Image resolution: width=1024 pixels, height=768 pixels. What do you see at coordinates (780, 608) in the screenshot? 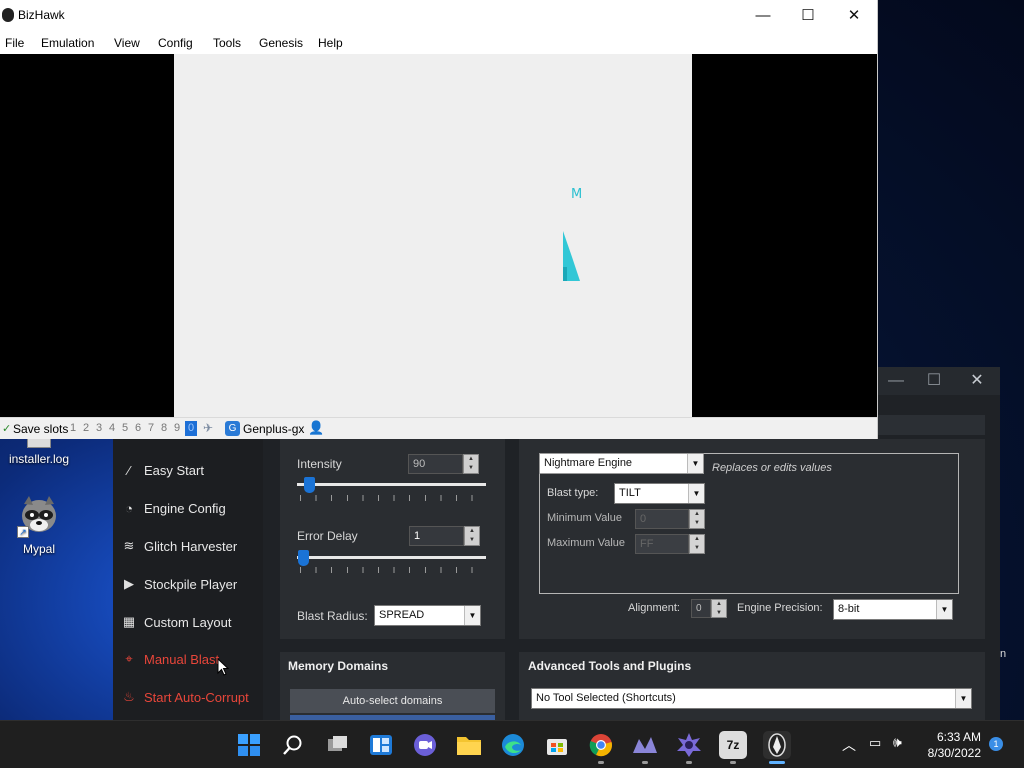
I see `engine-precision-label: Engine Precision:` at bounding box center [780, 608].